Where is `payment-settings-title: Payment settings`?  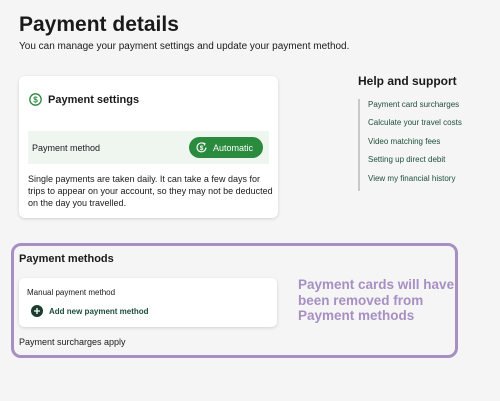
payment-settings-title: Payment settings is located at coordinates (94, 99).